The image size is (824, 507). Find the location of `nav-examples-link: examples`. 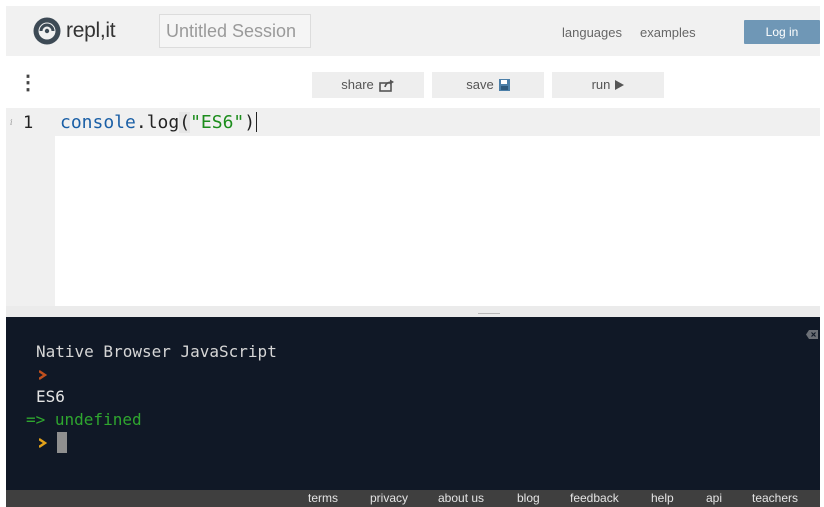

nav-examples-link: examples is located at coordinates (668, 32).